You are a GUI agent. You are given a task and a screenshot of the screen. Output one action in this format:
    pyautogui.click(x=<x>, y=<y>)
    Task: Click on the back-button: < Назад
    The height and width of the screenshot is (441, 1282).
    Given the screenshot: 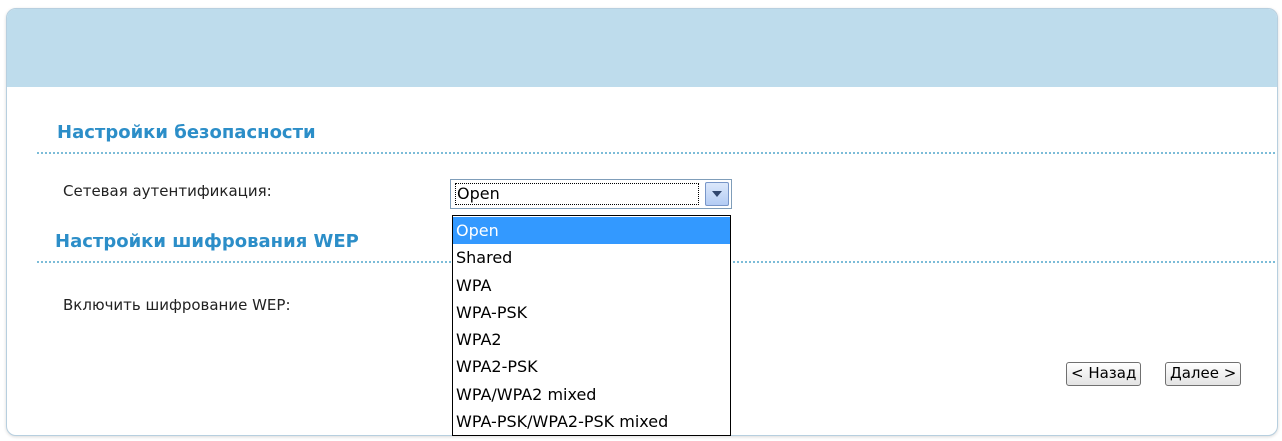 What is the action you would take?
    pyautogui.click(x=1104, y=374)
    